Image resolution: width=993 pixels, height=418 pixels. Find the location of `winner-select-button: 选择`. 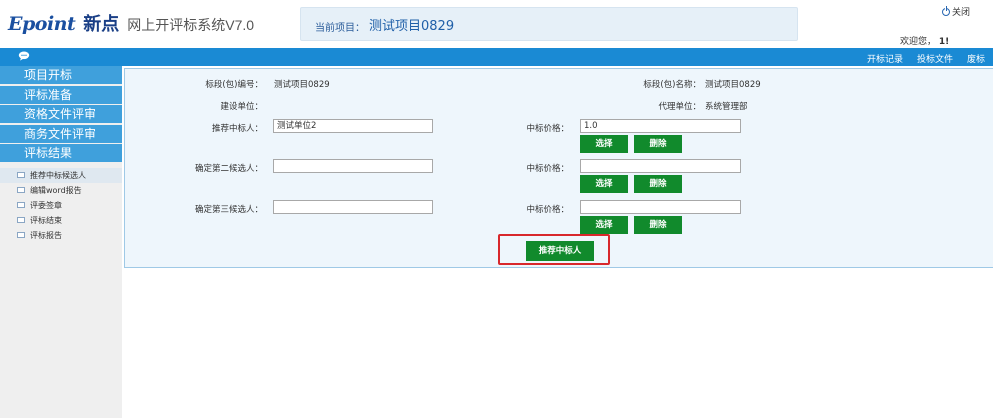

winner-select-button: 选择 is located at coordinates (604, 144).